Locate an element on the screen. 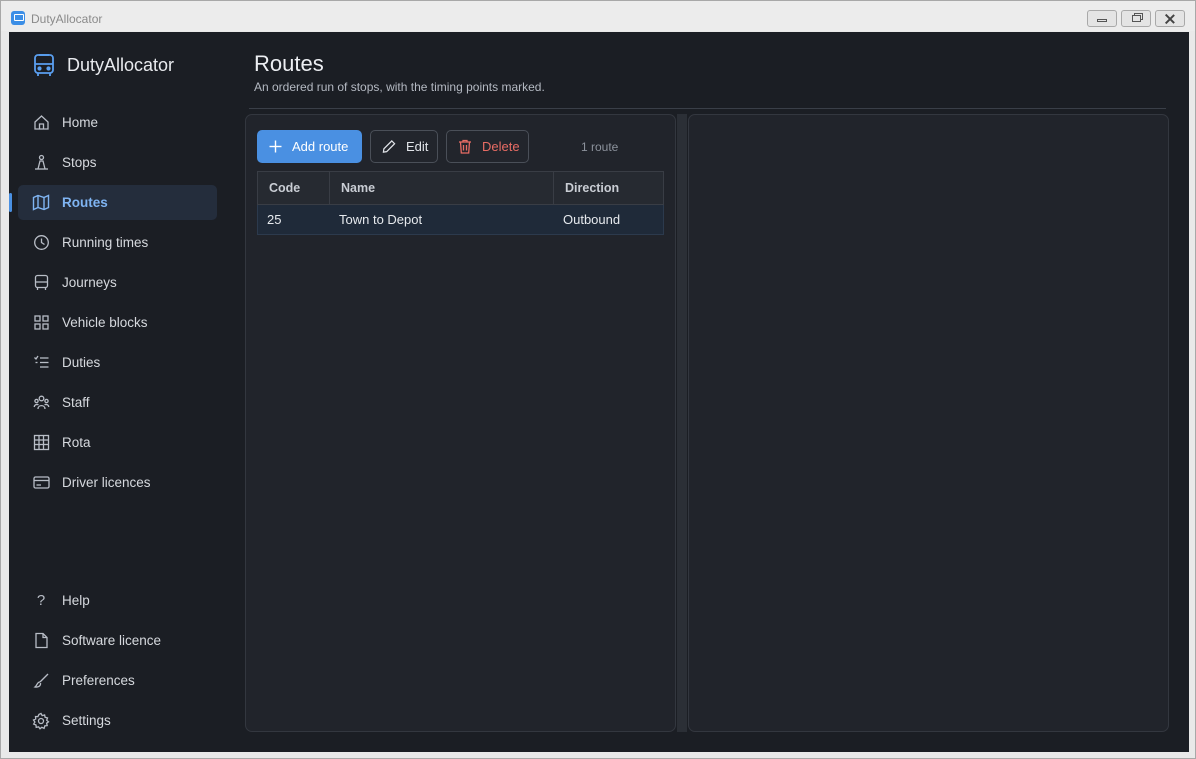  nav-item-duties: Duties is located at coordinates (117, 362).